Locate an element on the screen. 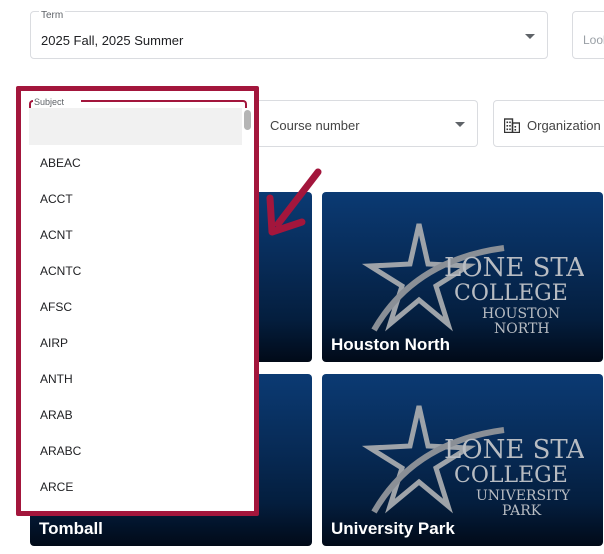 This screenshot has width=604, height=554. subject-option: ANTH is located at coordinates (134, 379).